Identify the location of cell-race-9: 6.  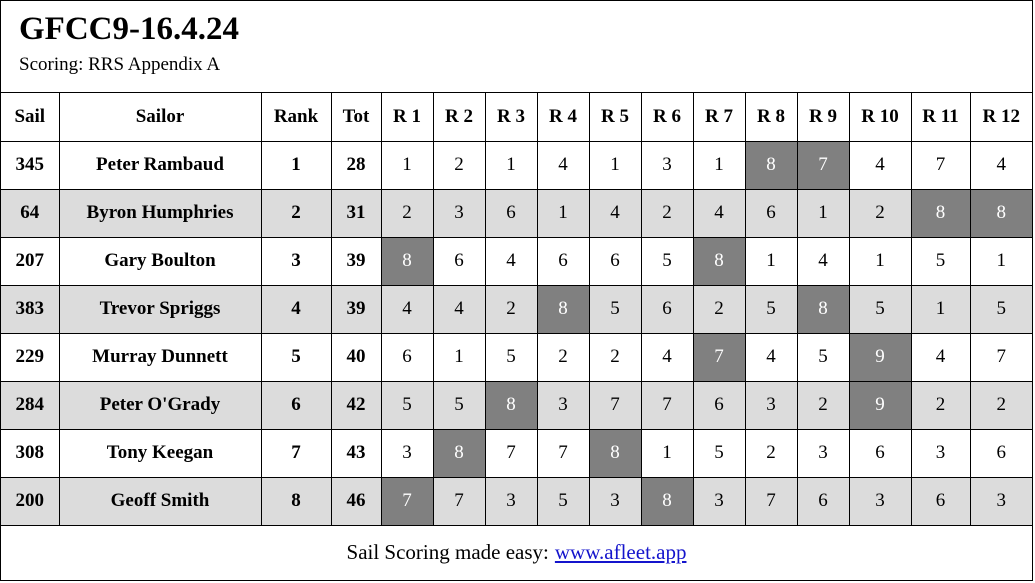
(823, 501).